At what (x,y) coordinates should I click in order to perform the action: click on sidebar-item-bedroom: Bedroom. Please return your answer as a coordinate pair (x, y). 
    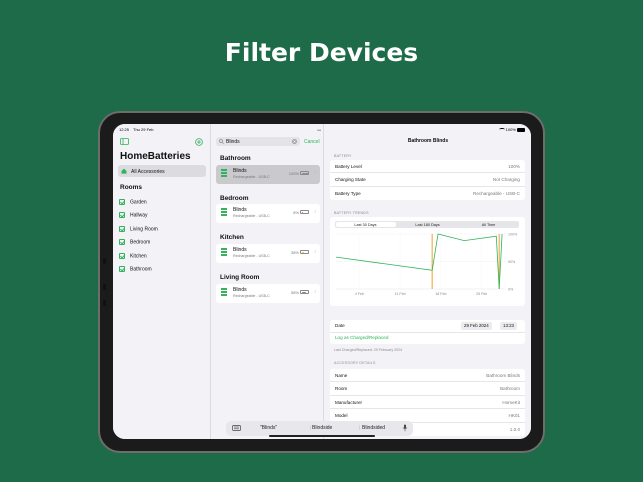
    Looking at the image, I should click on (134, 242).